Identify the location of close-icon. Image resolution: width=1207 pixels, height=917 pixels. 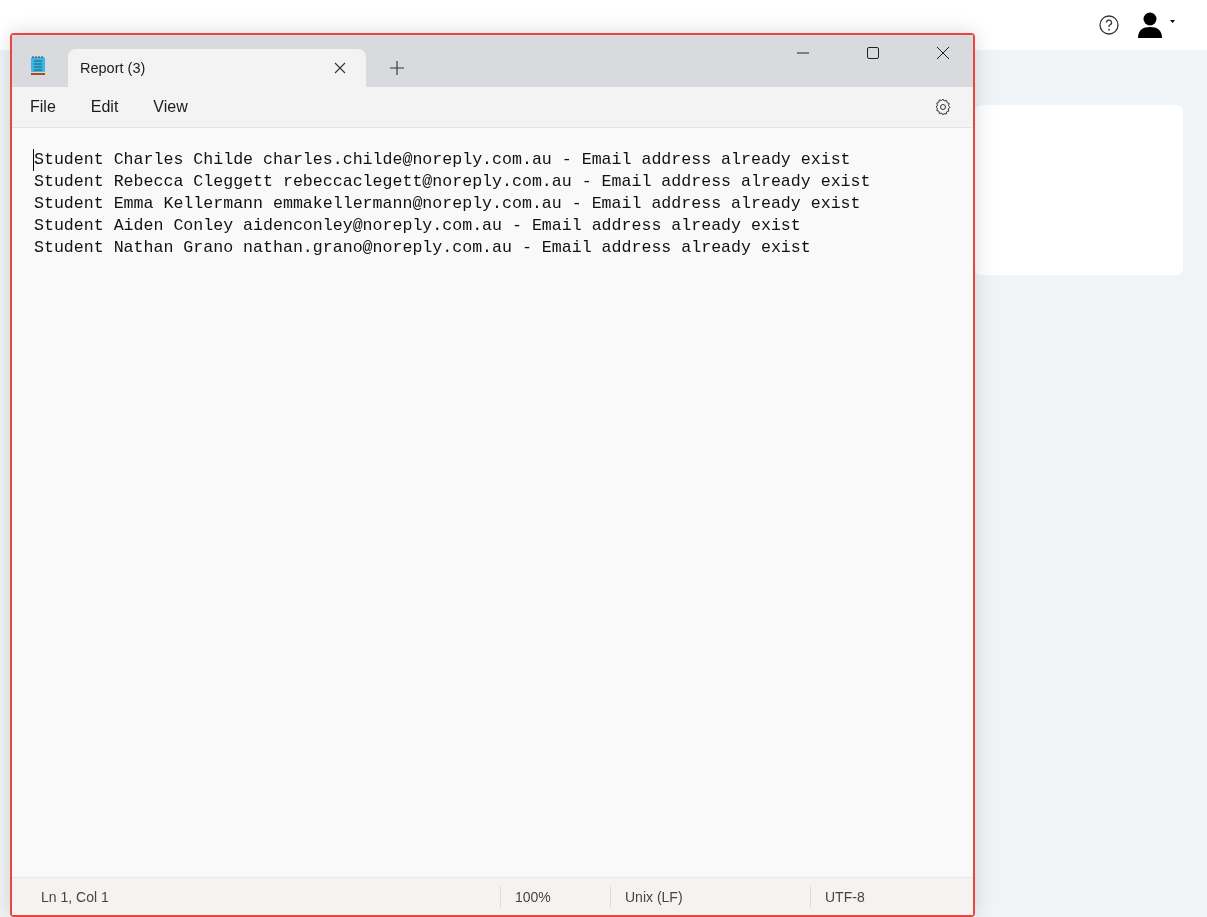
(943, 53).